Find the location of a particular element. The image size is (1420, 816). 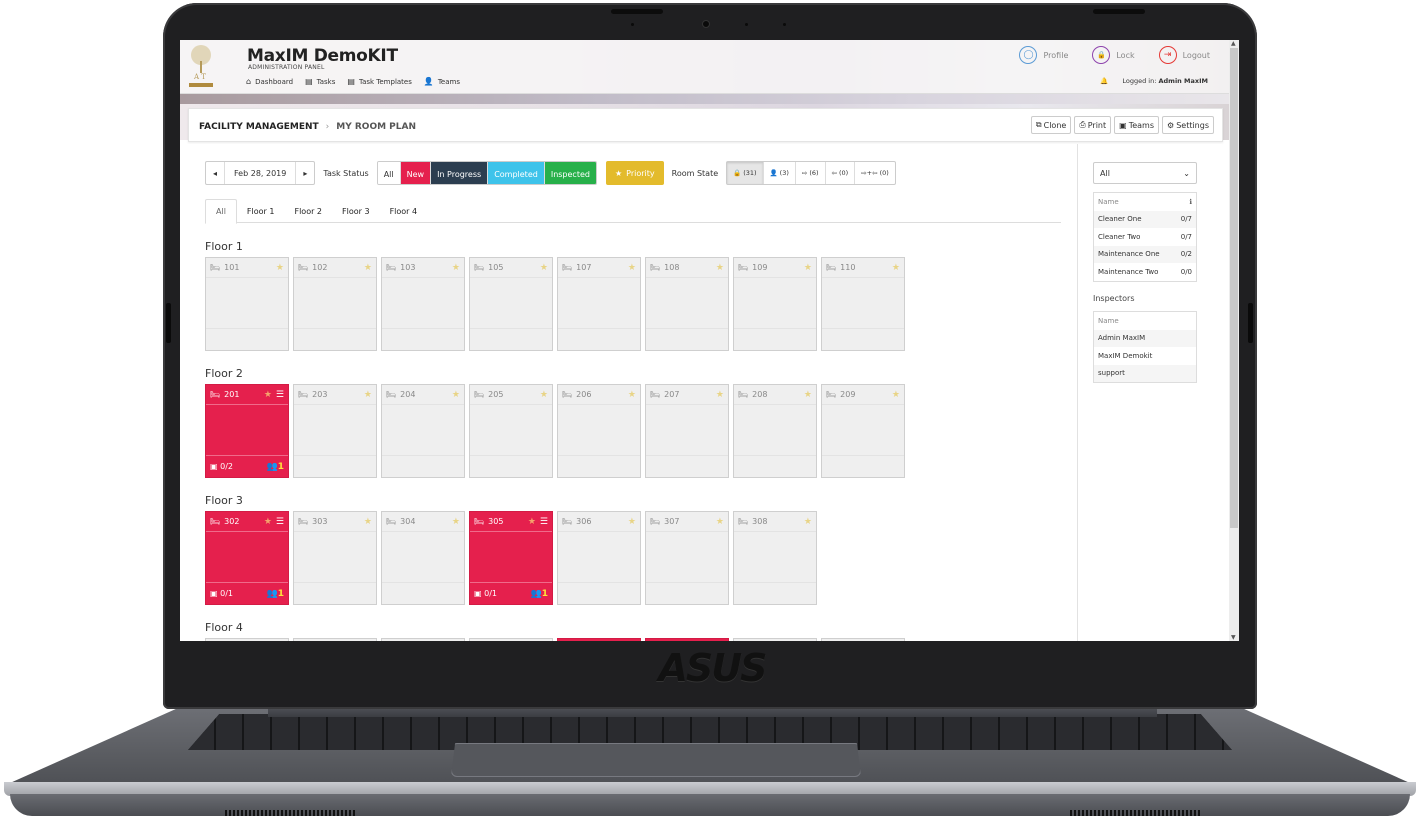

logout-link: ⇥ Logout is located at coordinates (1184, 55).